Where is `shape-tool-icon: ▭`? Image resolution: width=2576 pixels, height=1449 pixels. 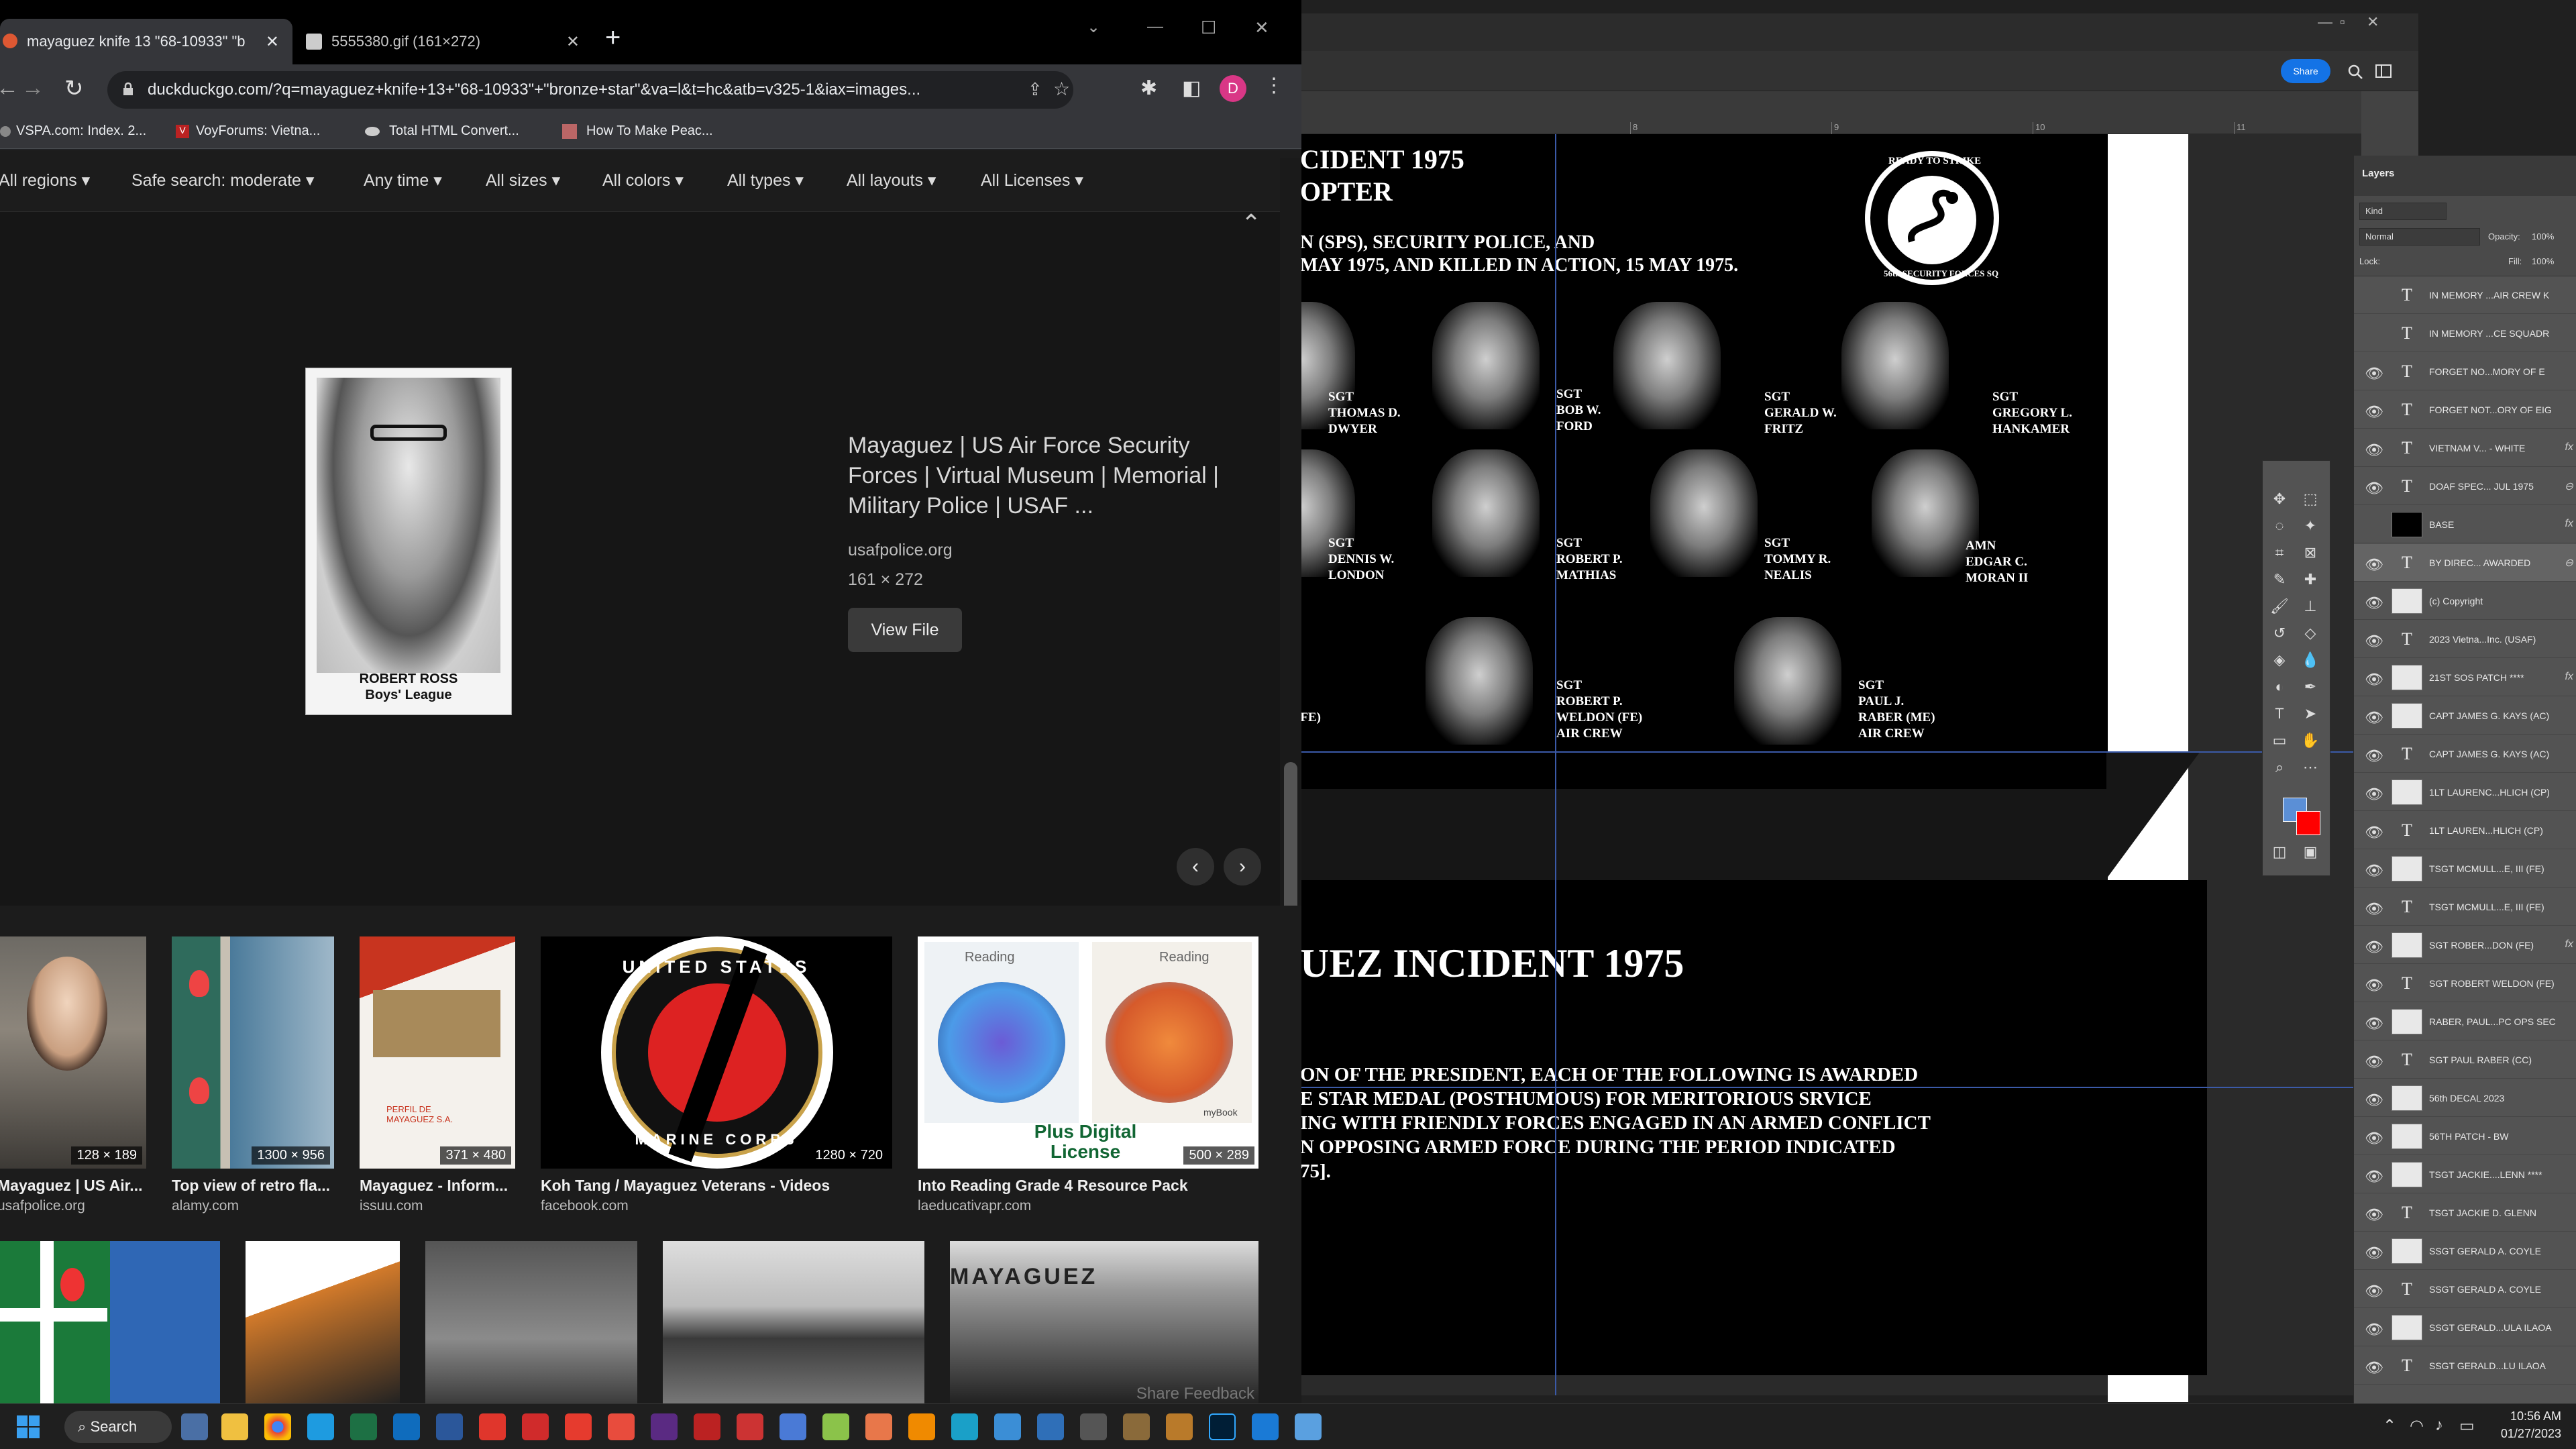 shape-tool-icon: ▭ is located at coordinates (2279, 740).